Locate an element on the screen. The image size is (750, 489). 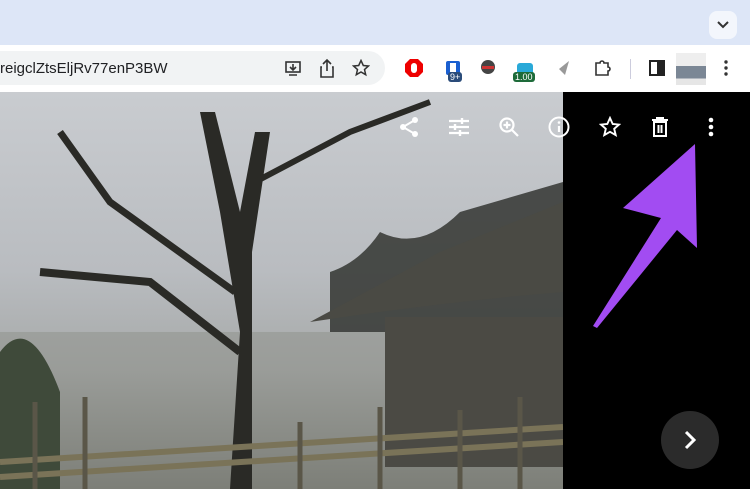
extensions-puzzle-icon is located at coordinates (602, 68).